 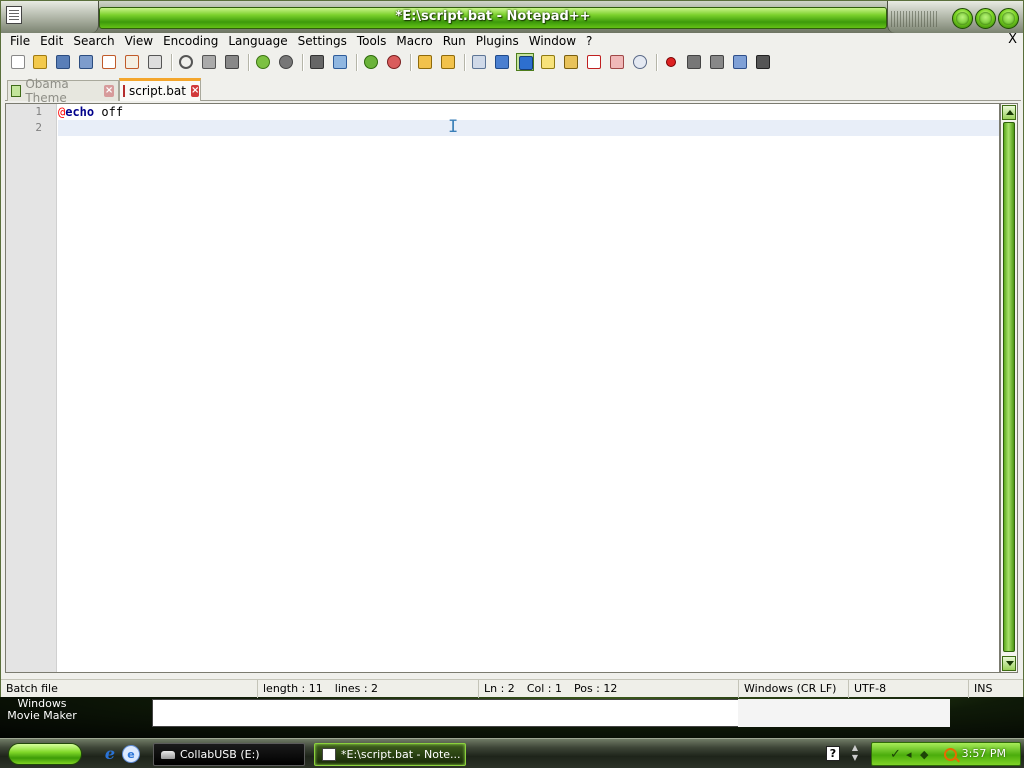 What do you see at coordinates (293, 688) in the screenshot?
I see `status-length-value: length : 11` at bounding box center [293, 688].